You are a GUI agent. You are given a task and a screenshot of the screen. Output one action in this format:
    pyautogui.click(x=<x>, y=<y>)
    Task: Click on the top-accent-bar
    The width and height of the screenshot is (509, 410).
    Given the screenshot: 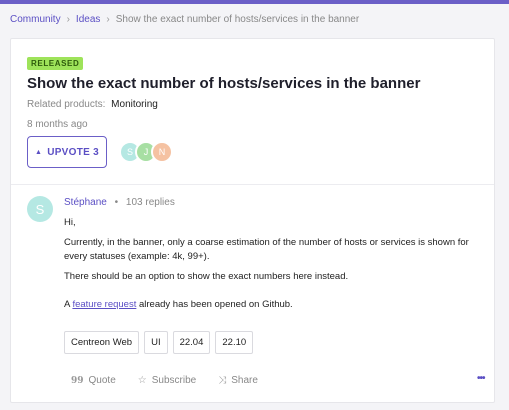 What is the action you would take?
    pyautogui.click(x=254, y=2)
    